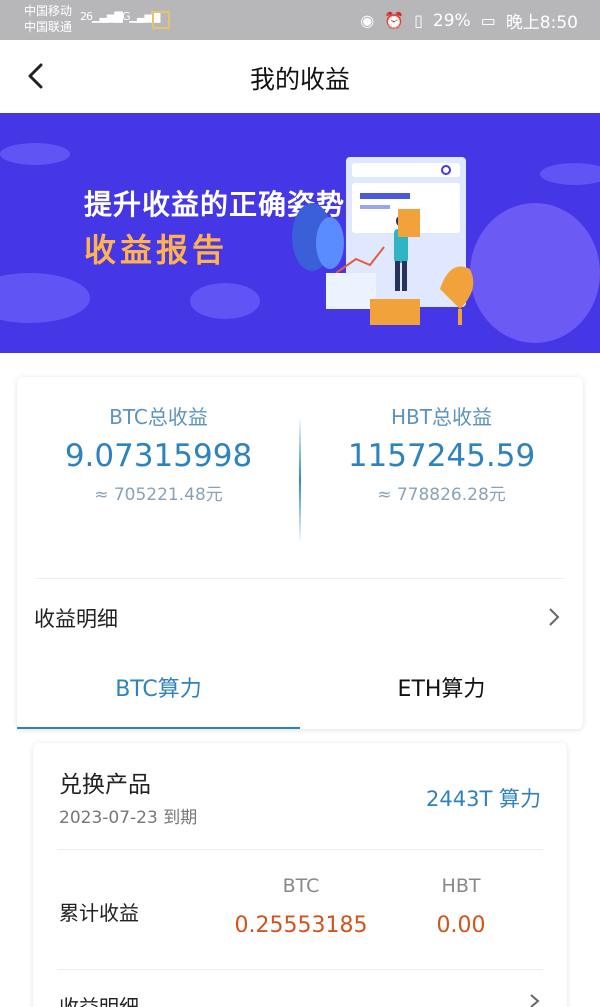 The image size is (600, 1007). I want to click on earnings-detail-label: 收益明细, so click(76, 619).